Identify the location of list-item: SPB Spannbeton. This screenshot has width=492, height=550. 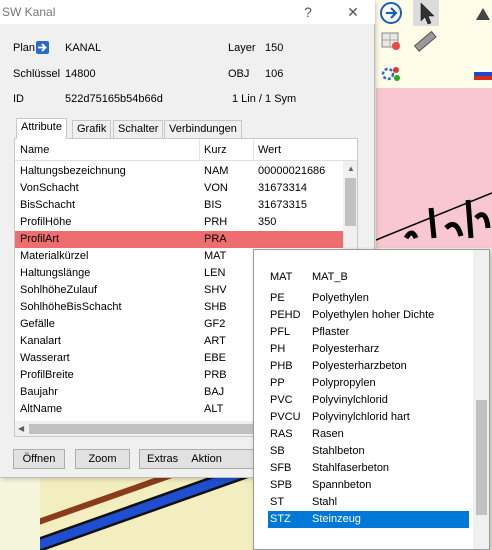
(368, 485).